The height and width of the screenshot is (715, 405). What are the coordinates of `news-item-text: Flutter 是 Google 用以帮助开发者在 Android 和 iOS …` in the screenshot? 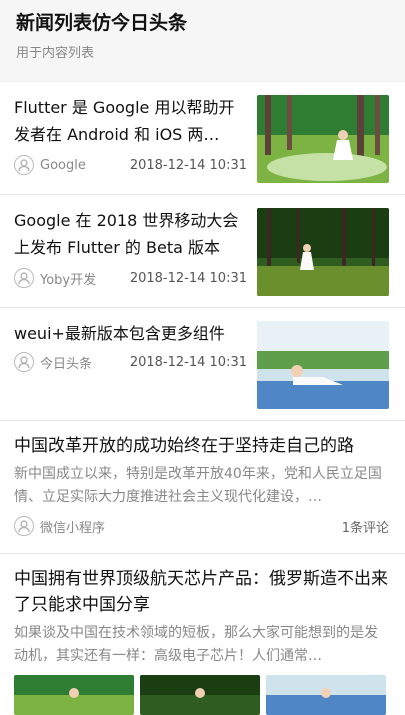 It's located at (130, 135).